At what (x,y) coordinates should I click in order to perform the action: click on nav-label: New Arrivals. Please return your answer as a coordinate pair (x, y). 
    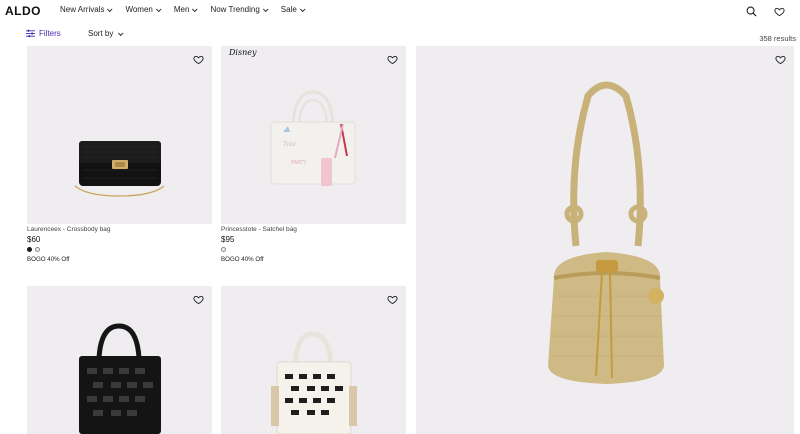
    Looking at the image, I should click on (82, 9).